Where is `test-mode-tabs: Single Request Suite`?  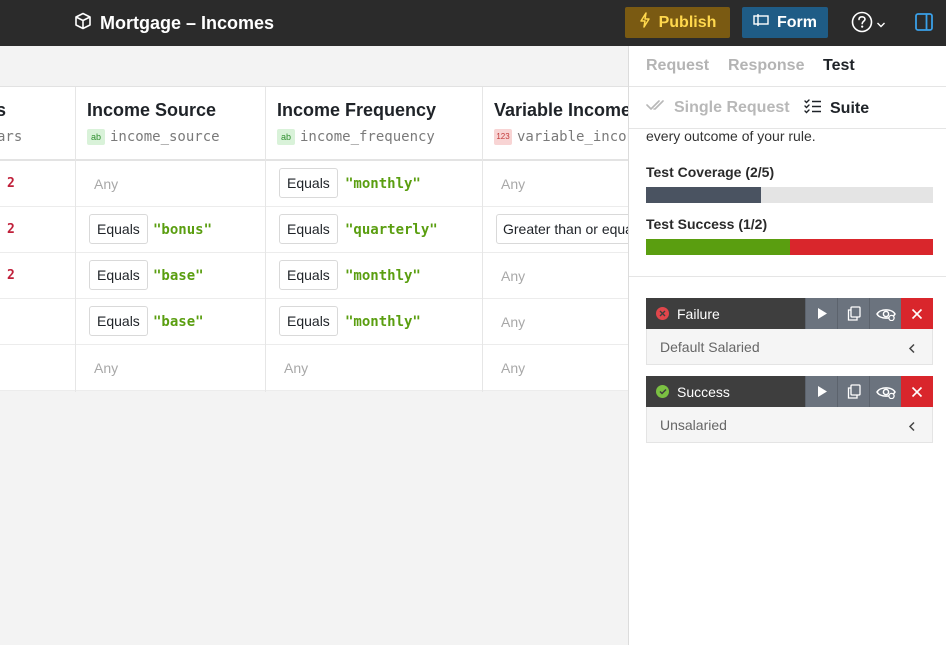 test-mode-tabs: Single Request Suite is located at coordinates (787, 108).